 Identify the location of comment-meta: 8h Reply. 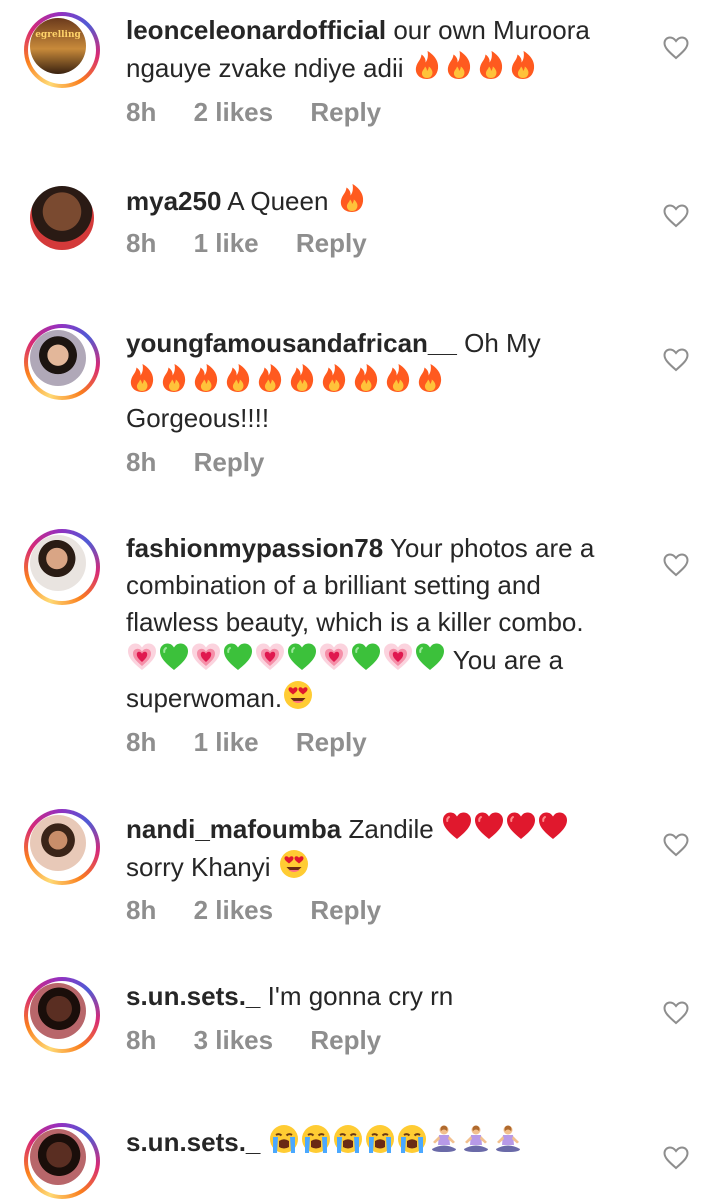
(210, 462).